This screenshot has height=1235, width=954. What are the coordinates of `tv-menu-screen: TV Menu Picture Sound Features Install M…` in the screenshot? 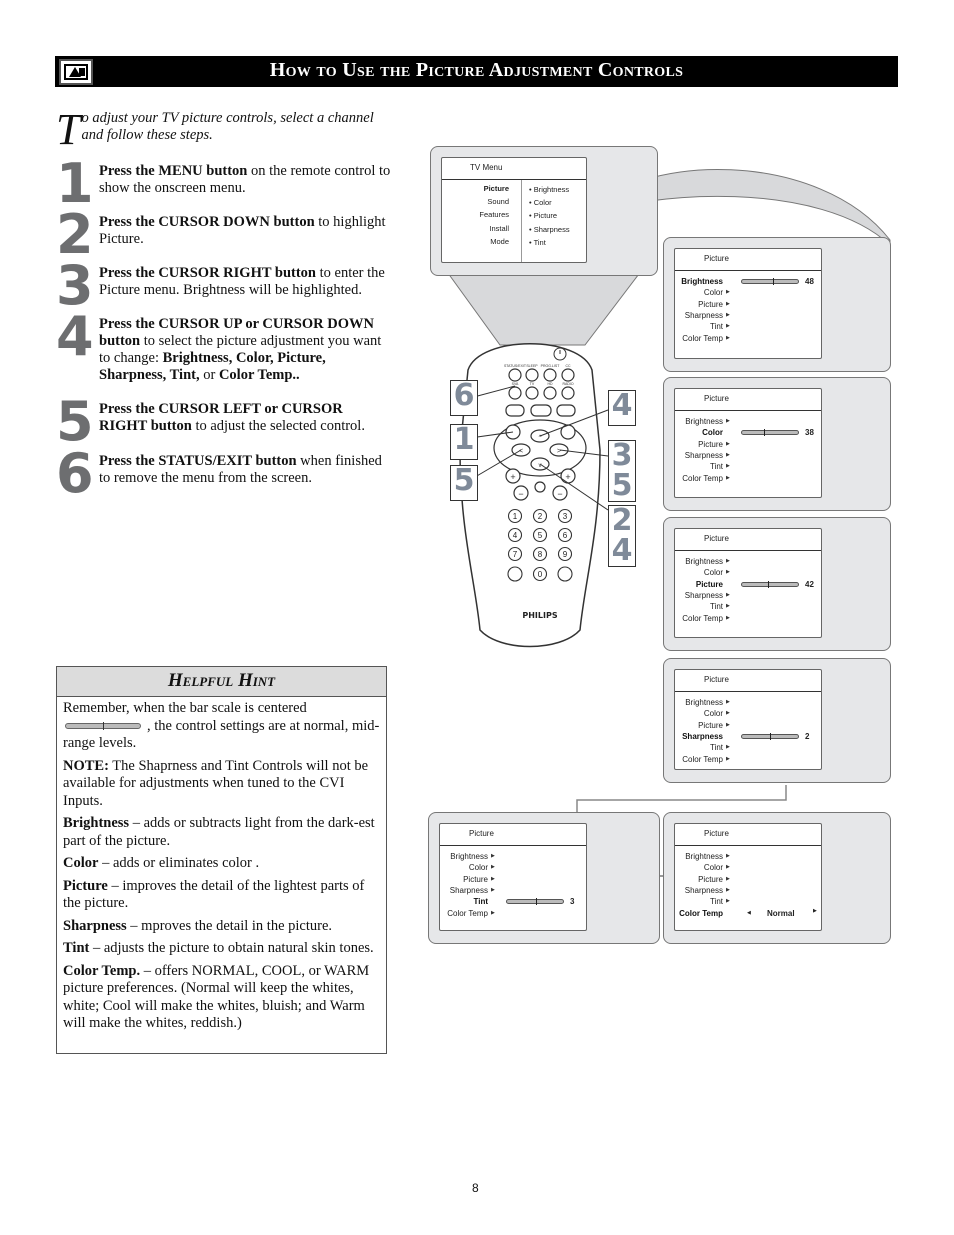 It's located at (514, 210).